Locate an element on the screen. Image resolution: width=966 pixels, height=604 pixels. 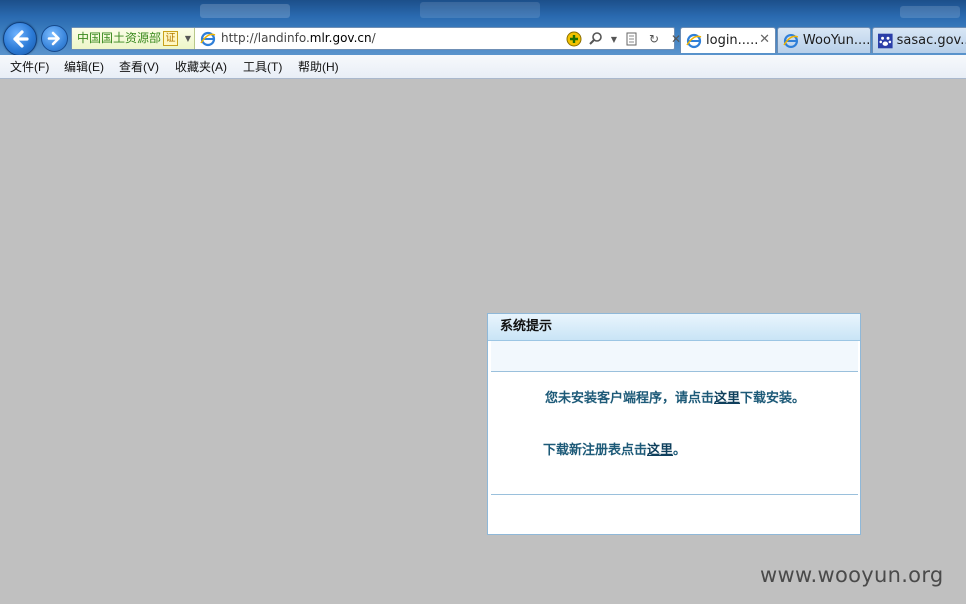
url-path: / is located at coordinates (373, 38).